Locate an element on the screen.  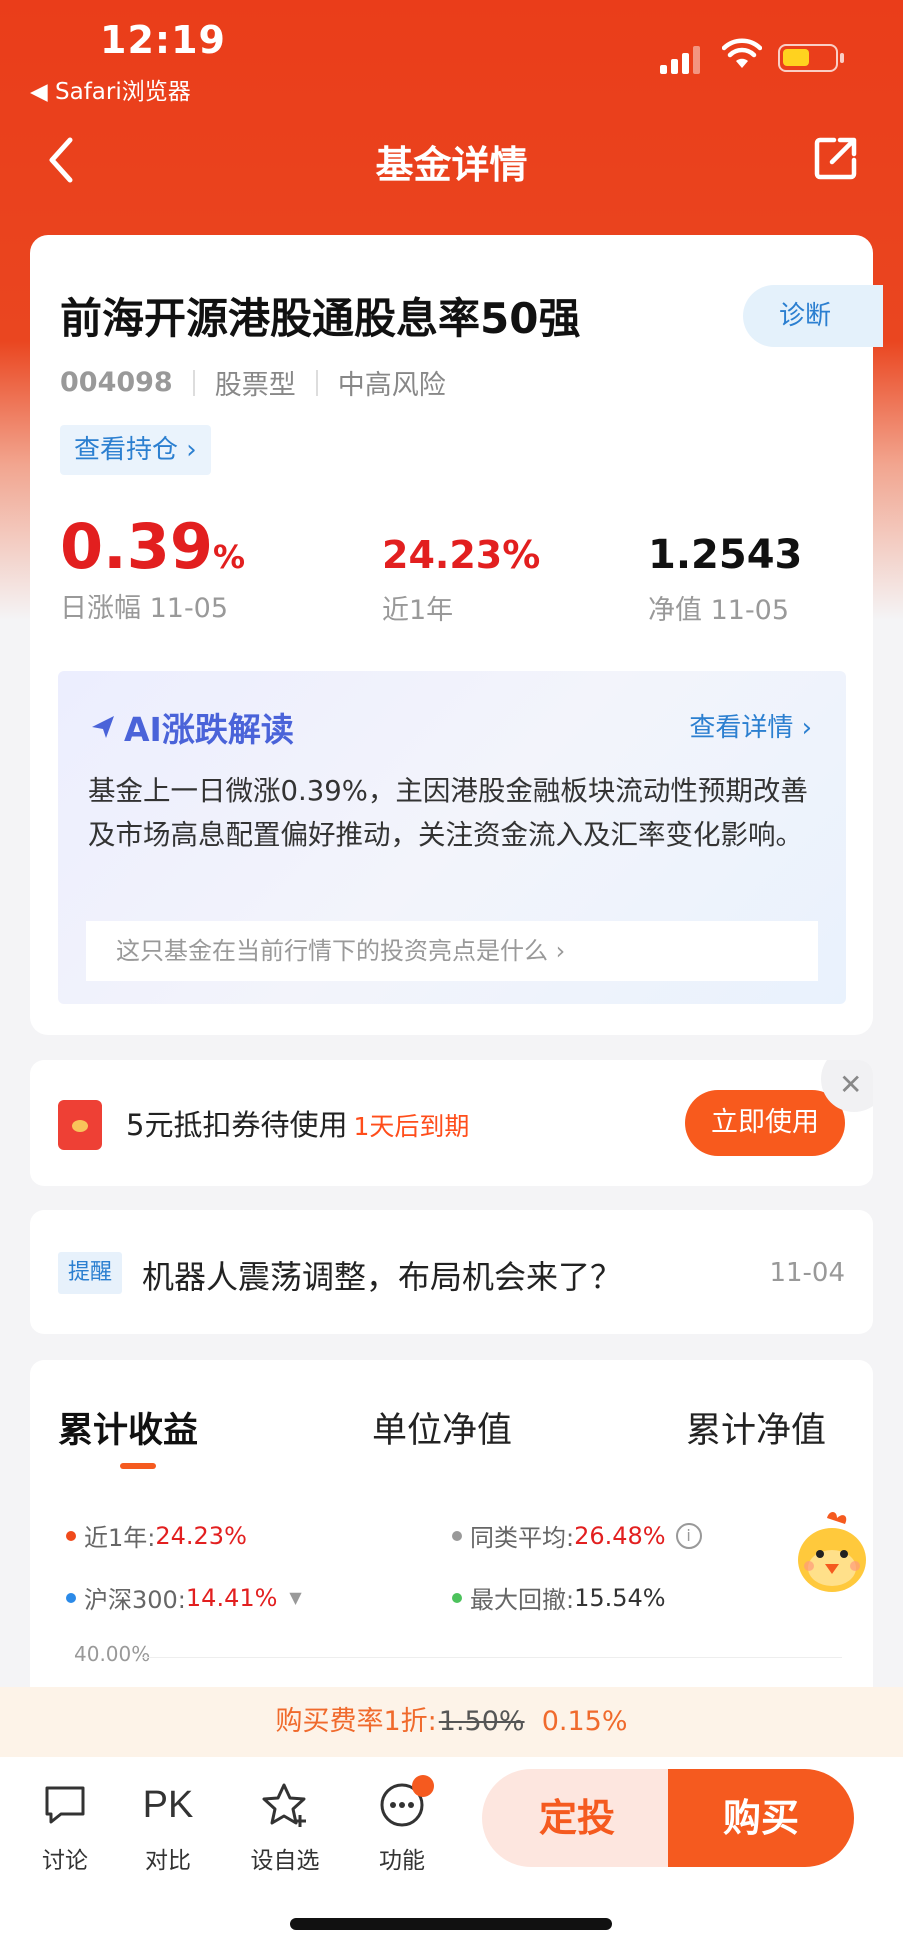
use-coupon-button: 立即使用 is located at coordinates (765, 1123).